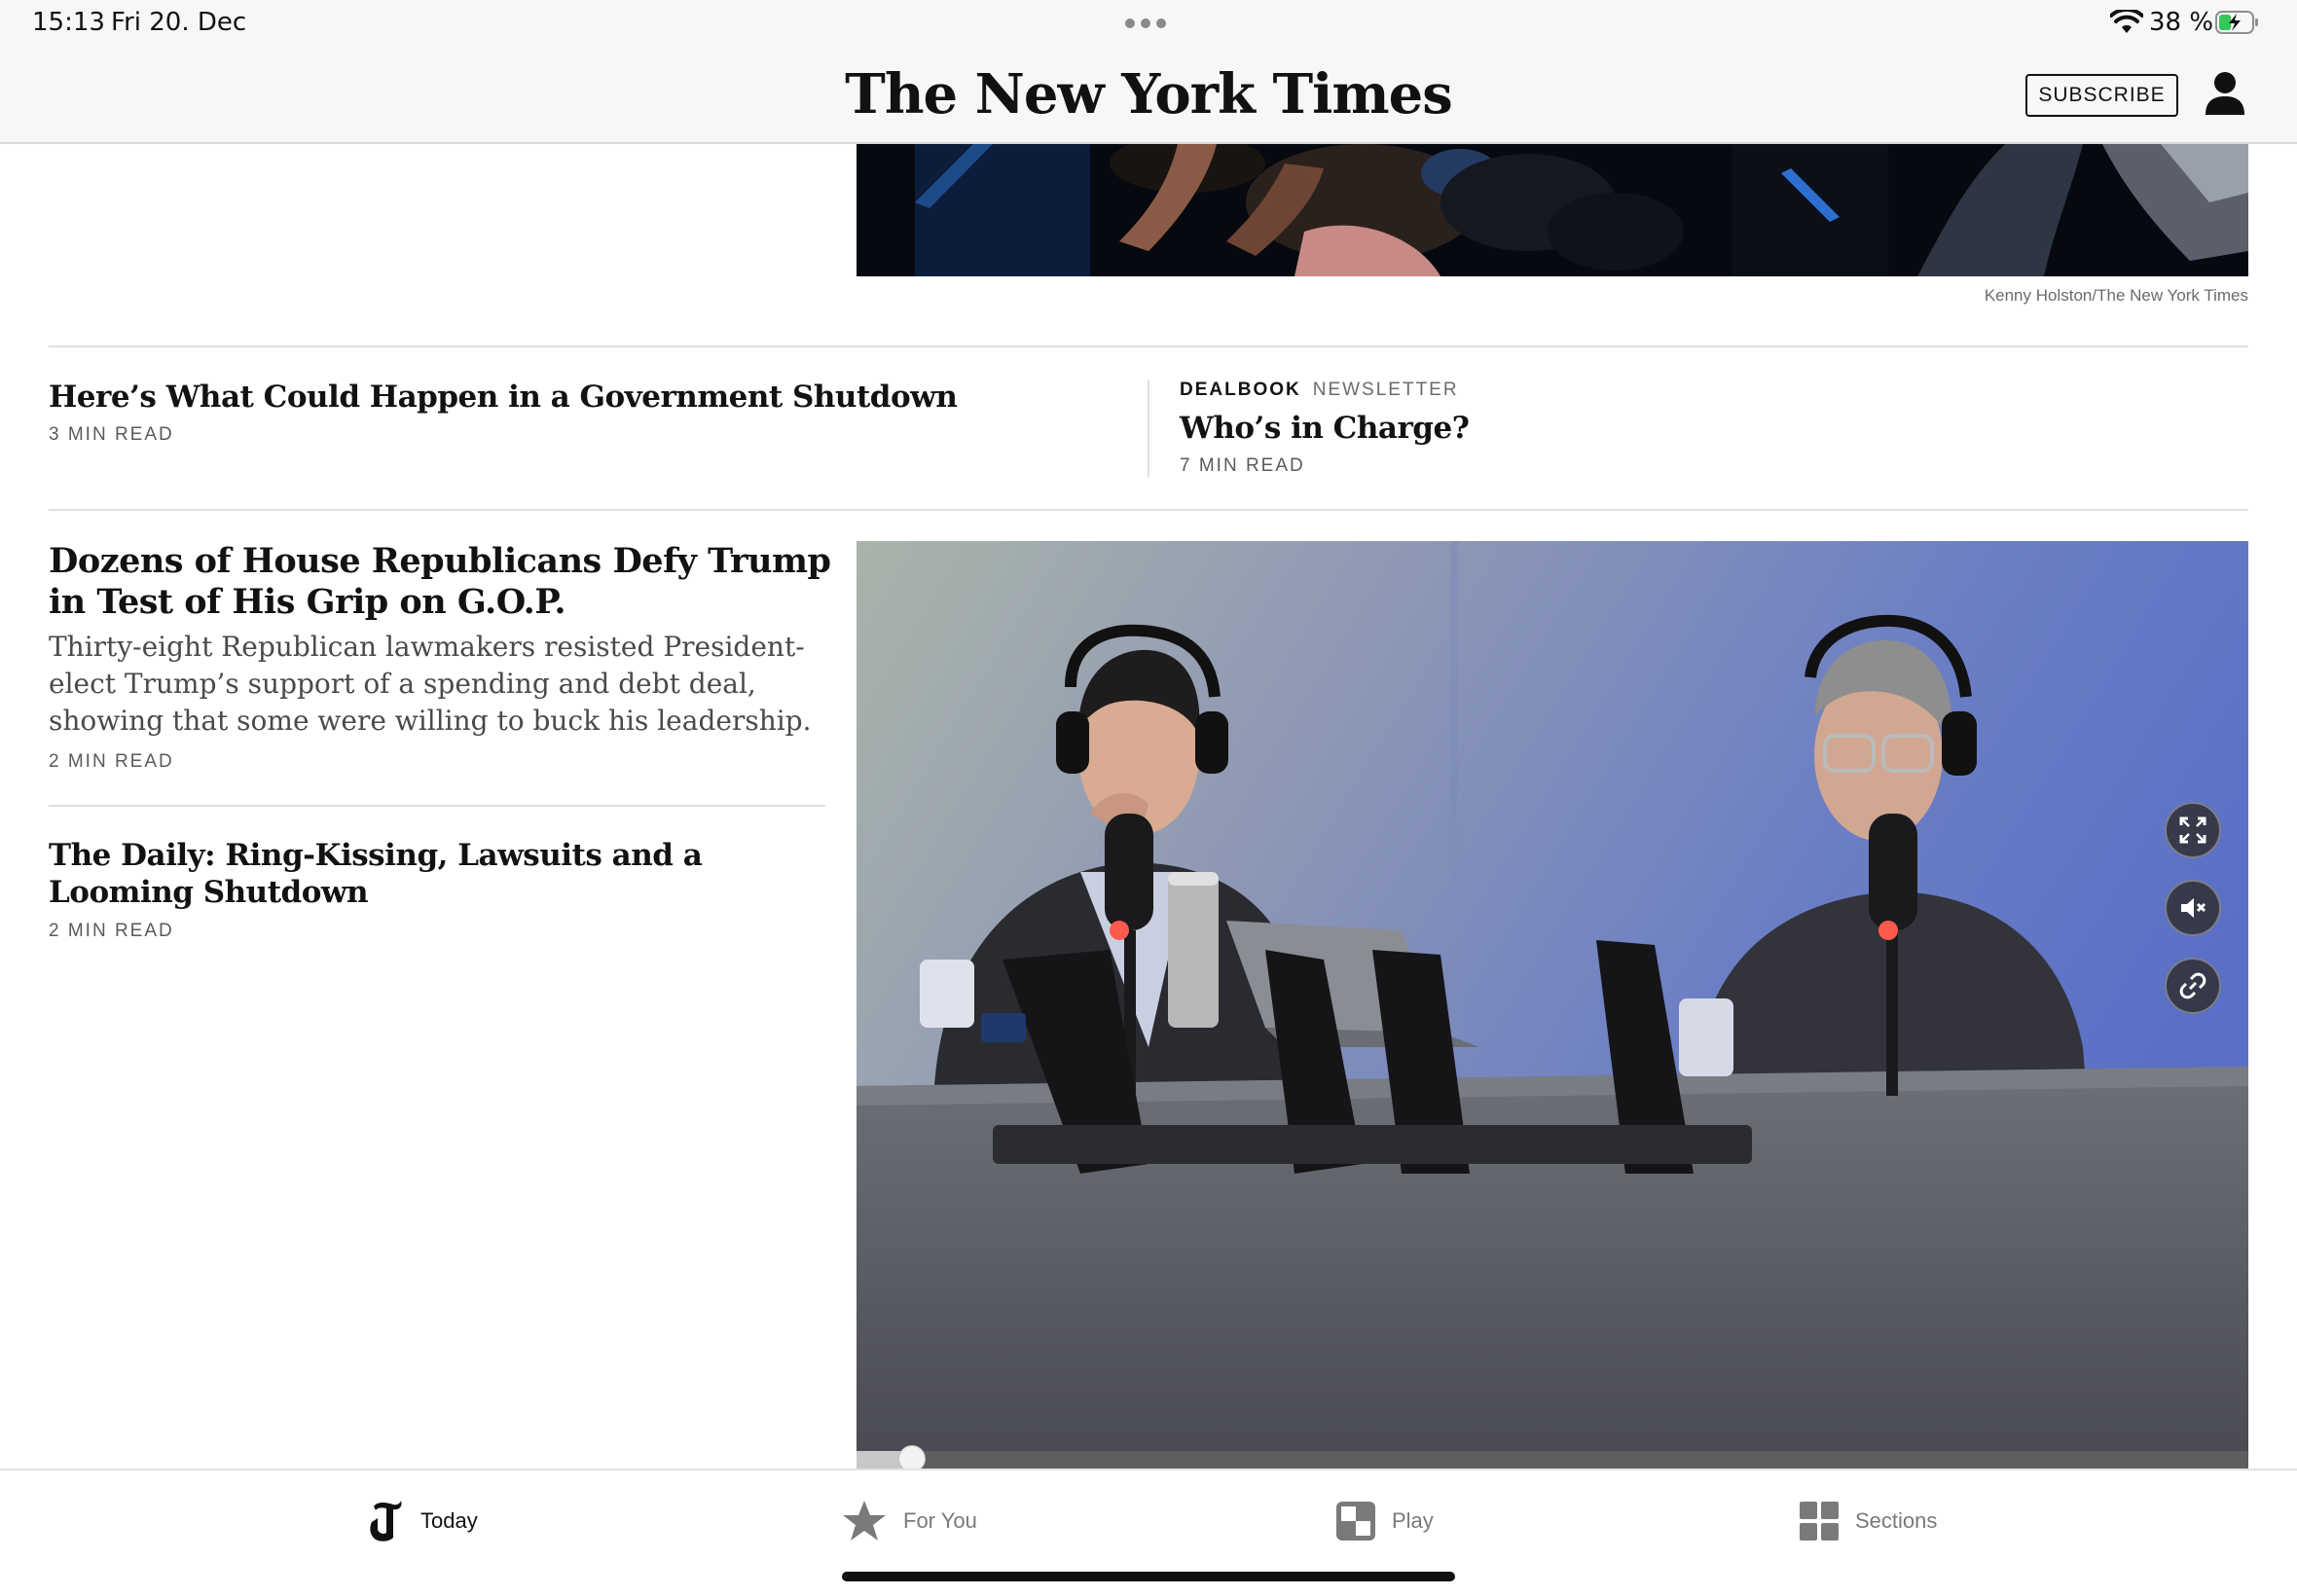  I want to click on nyt-logo: The New York Times, so click(1148, 94).